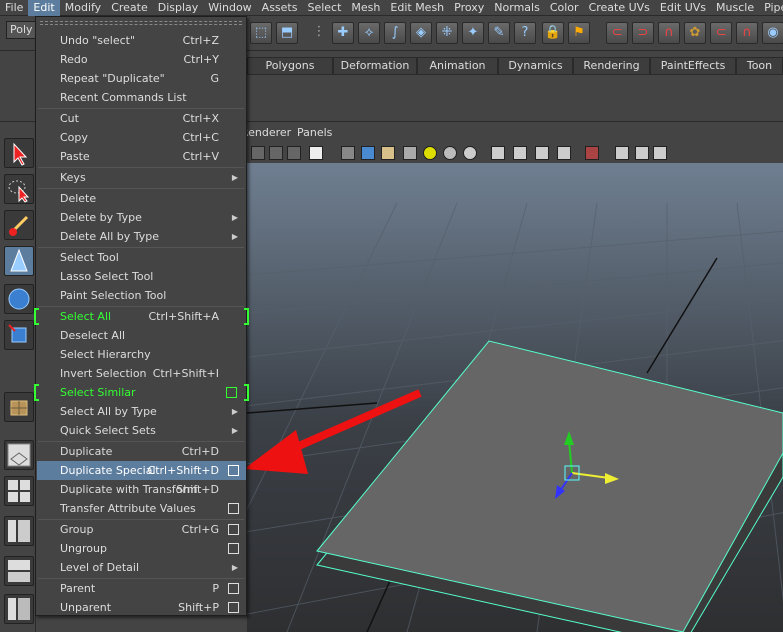 This screenshot has height=632, width=783. Describe the element at coordinates (19, 609) in the screenshot. I see `hypershade-layout-icon` at that location.